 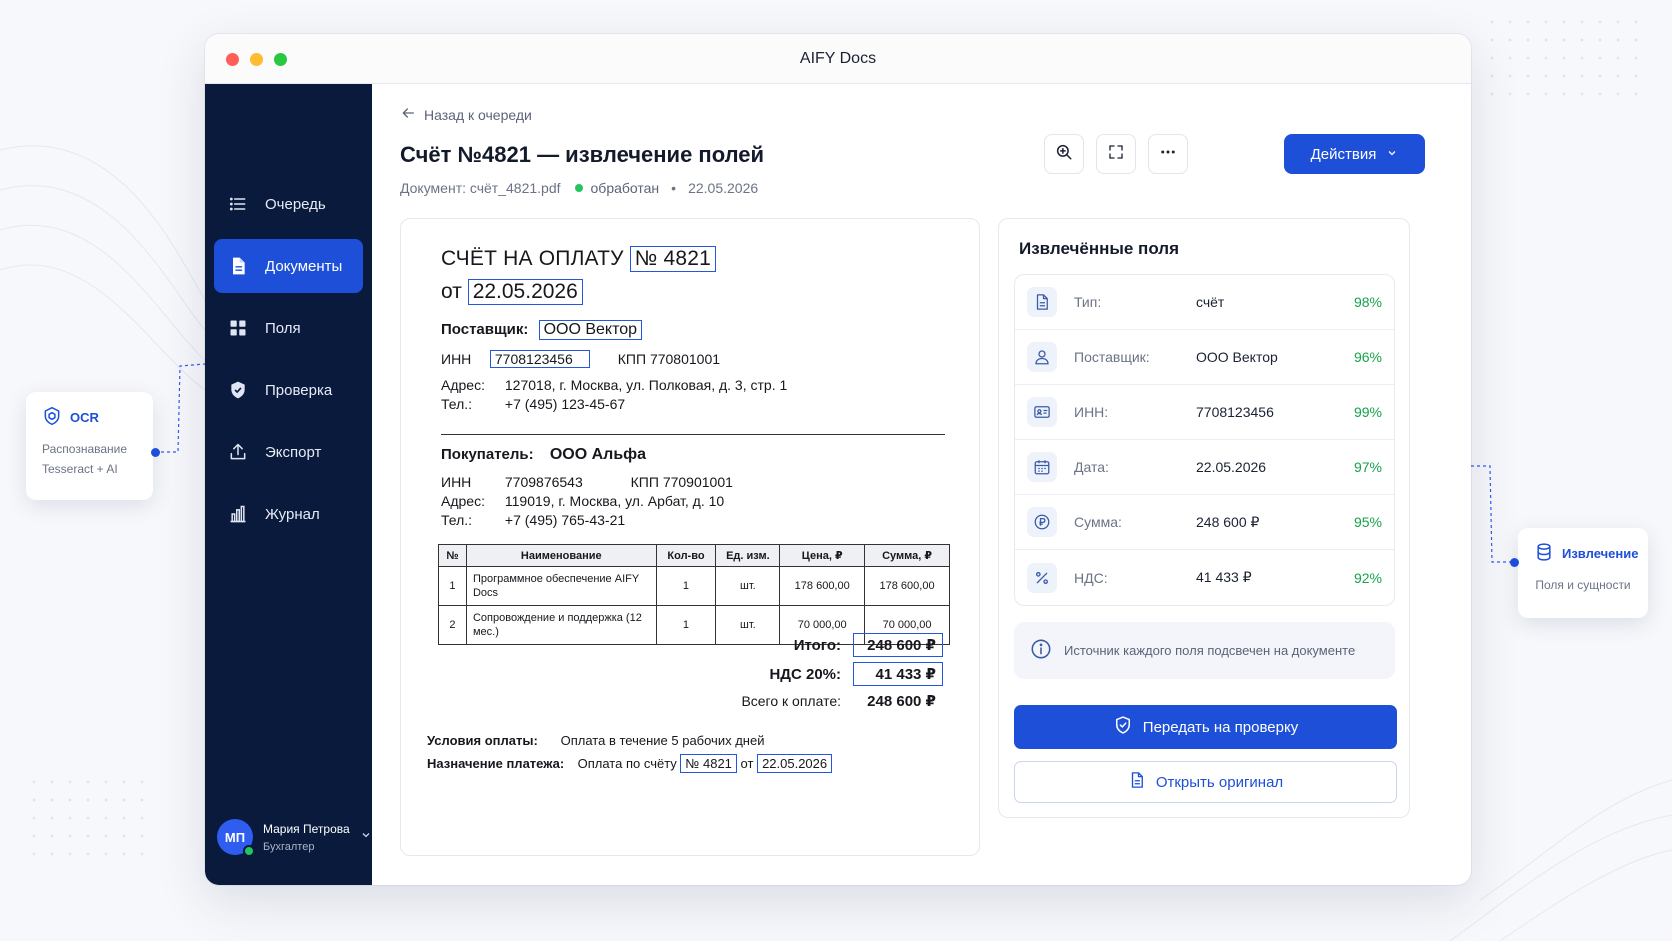 I want to click on table-cell: Программное обеспечение AIFY Docs, so click(x=561, y=586).